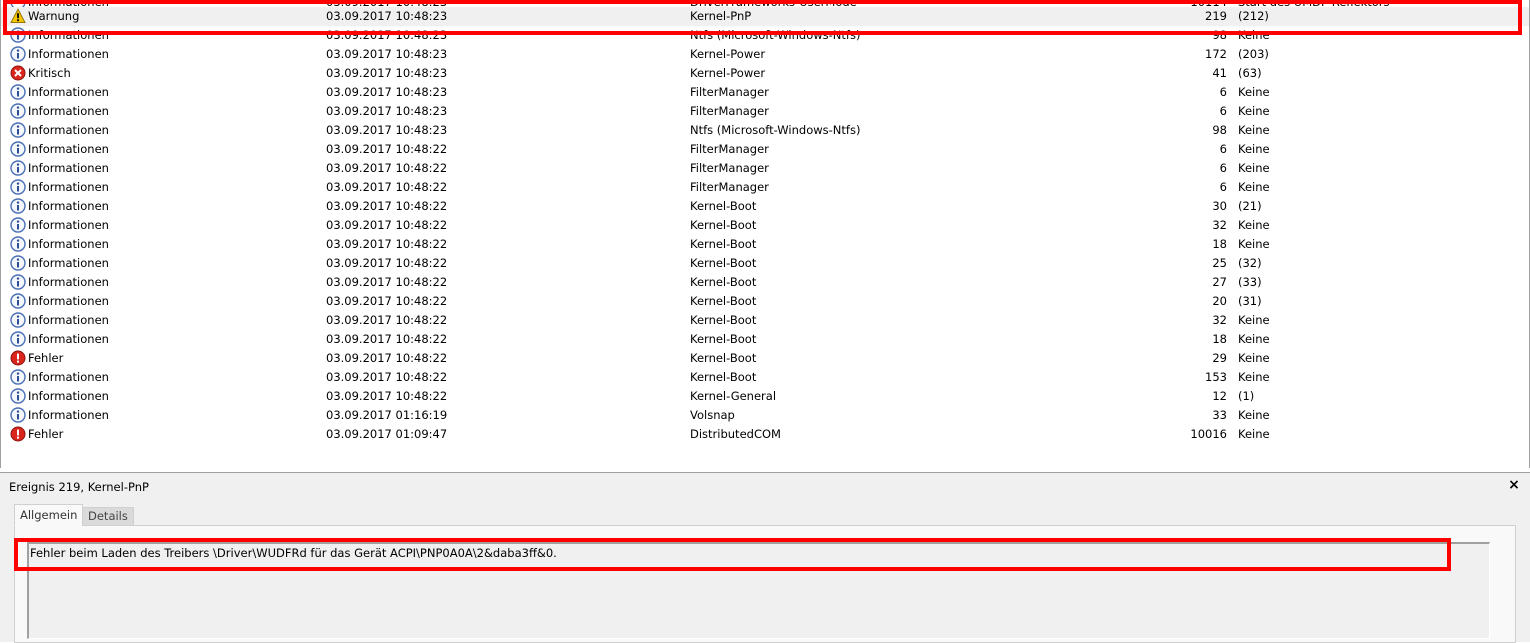 The width and height of the screenshot is (1530, 643). Describe the element at coordinates (1219, 206) in the screenshot. I see `event-id-cell: 30` at that location.